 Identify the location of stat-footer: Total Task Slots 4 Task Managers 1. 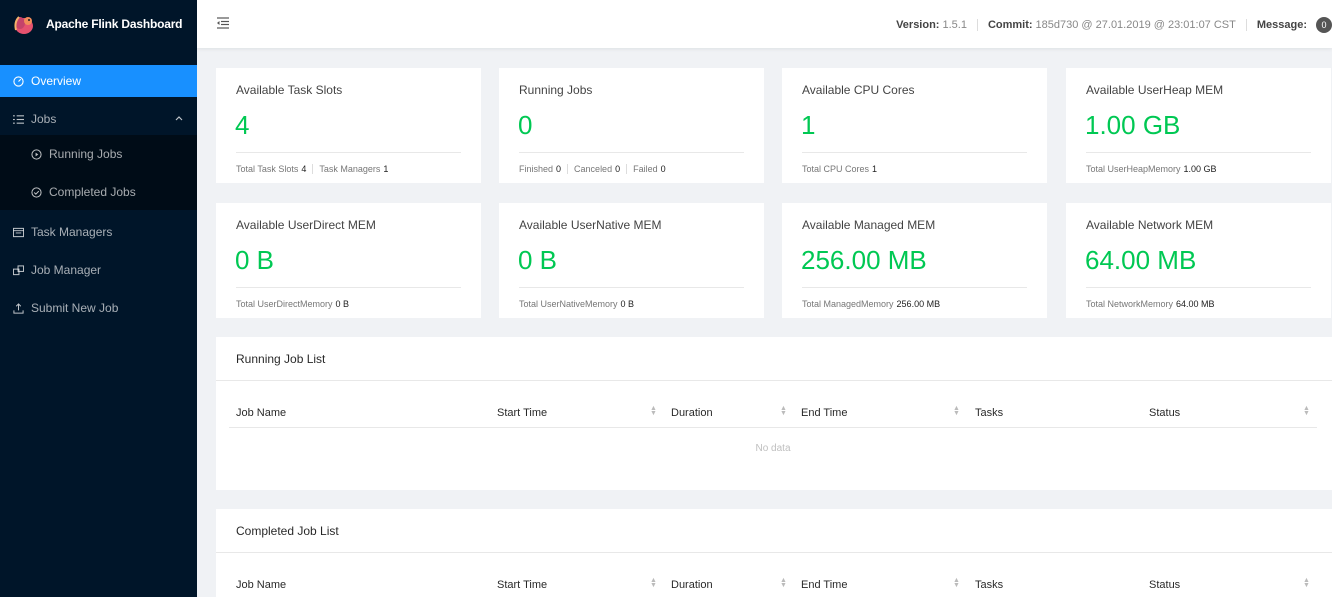
(312, 169).